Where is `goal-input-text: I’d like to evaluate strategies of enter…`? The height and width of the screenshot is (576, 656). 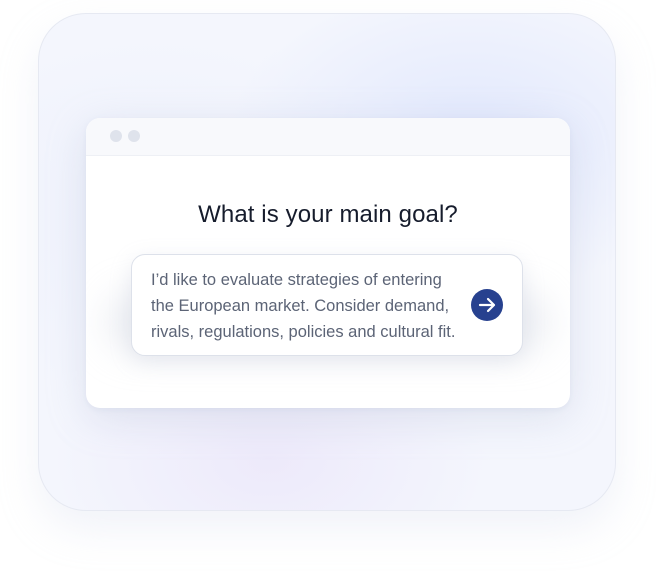 goal-input-text: I’d like to evaluate strategies of enter… is located at coordinates (312, 306).